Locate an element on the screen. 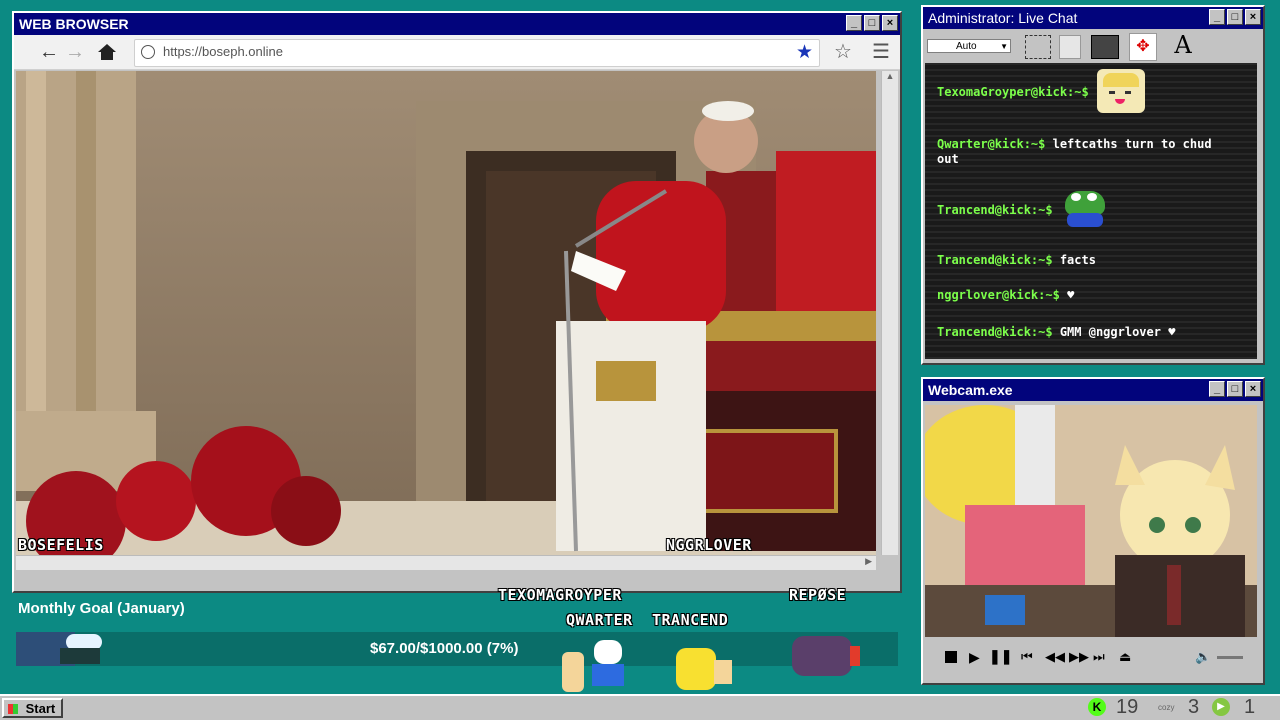 This screenshot has width=1280, height=720. forward-arrow-icon: → is located at coordinates (75, 52).